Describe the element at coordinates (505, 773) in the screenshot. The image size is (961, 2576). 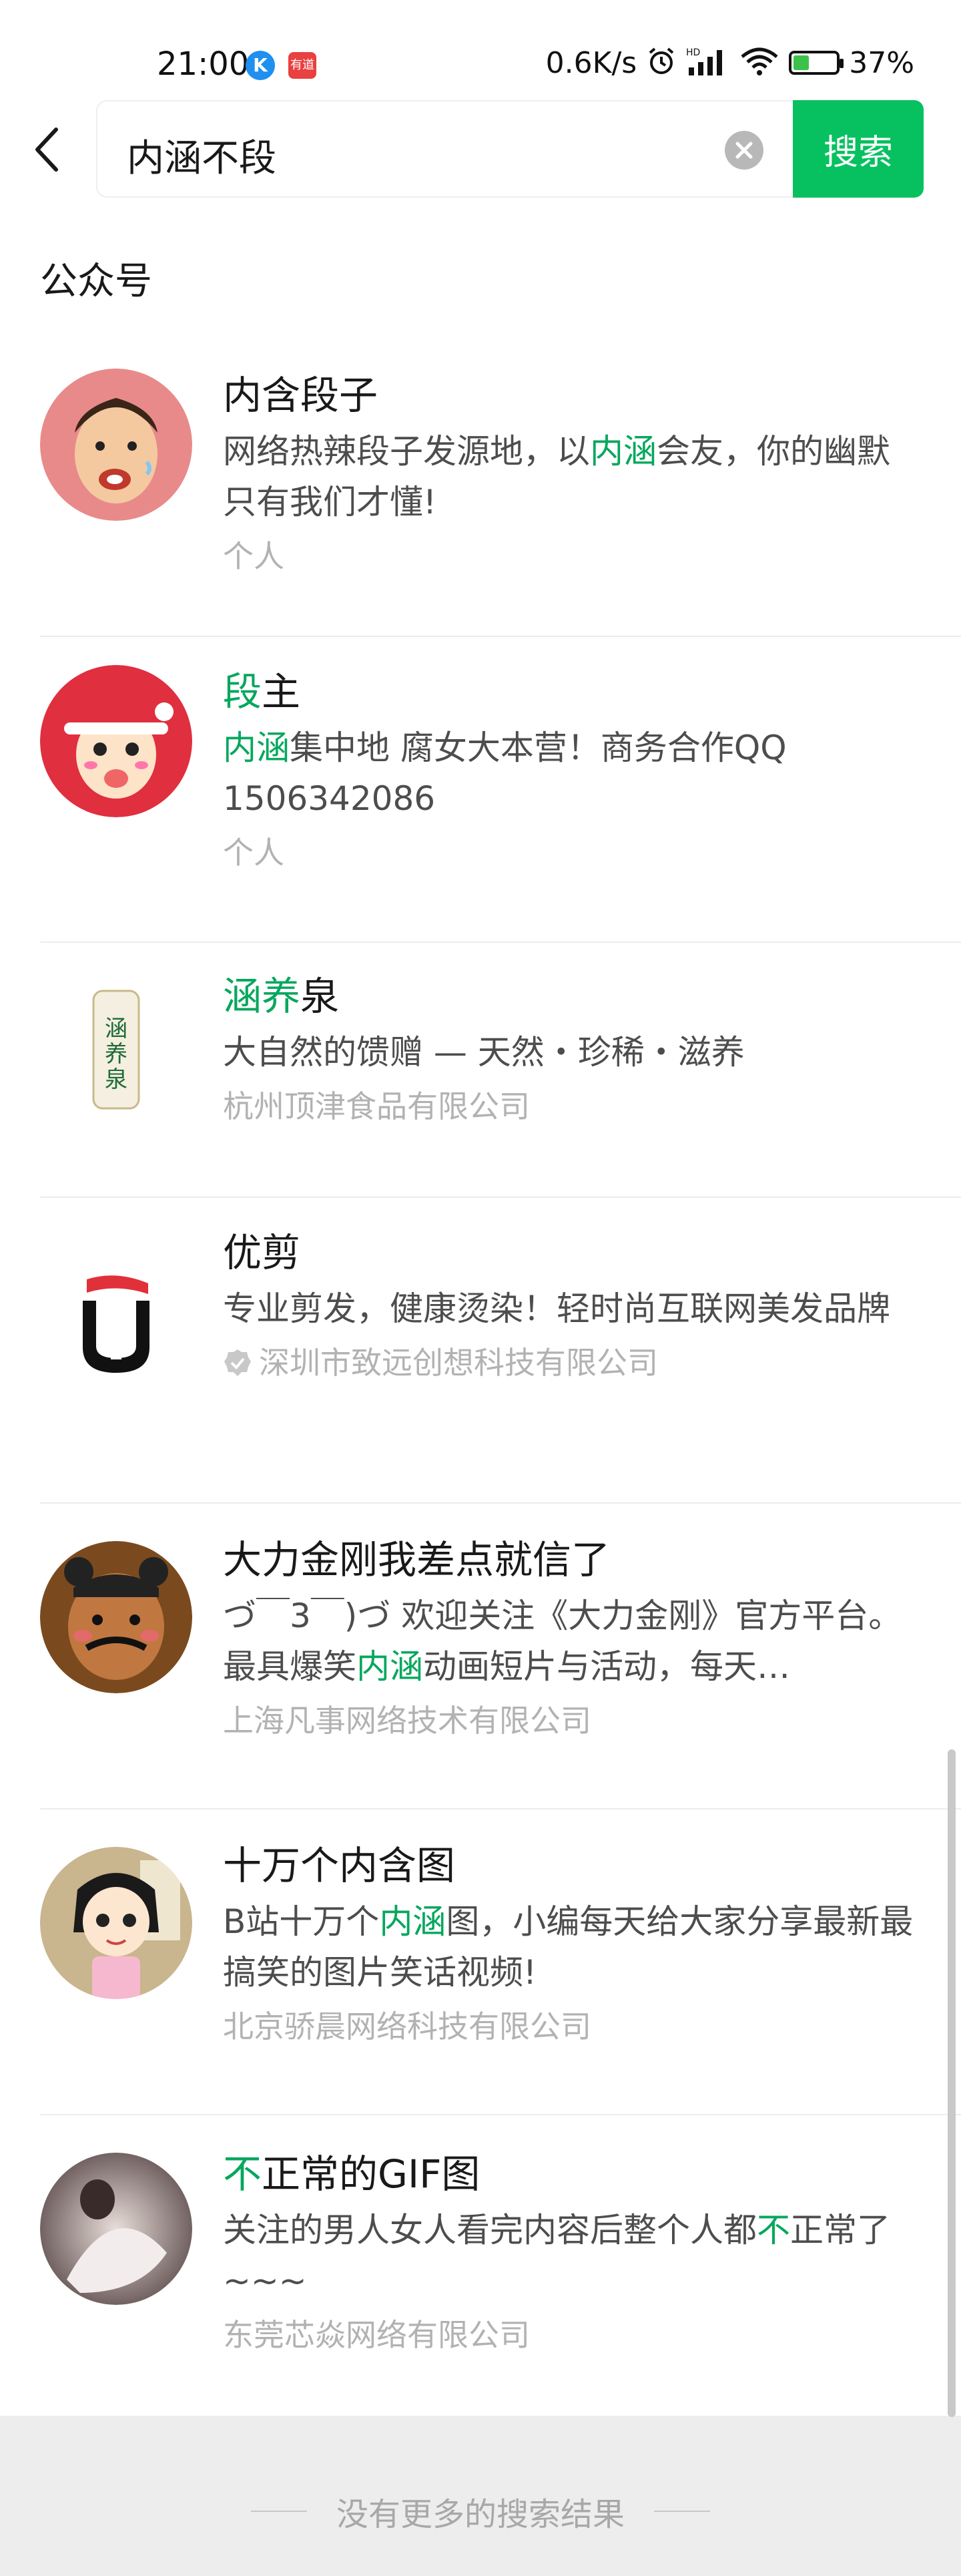
I see `result-description: 内涵集中地 腐女大本营！商务合作QQ 1506342086` at that location.